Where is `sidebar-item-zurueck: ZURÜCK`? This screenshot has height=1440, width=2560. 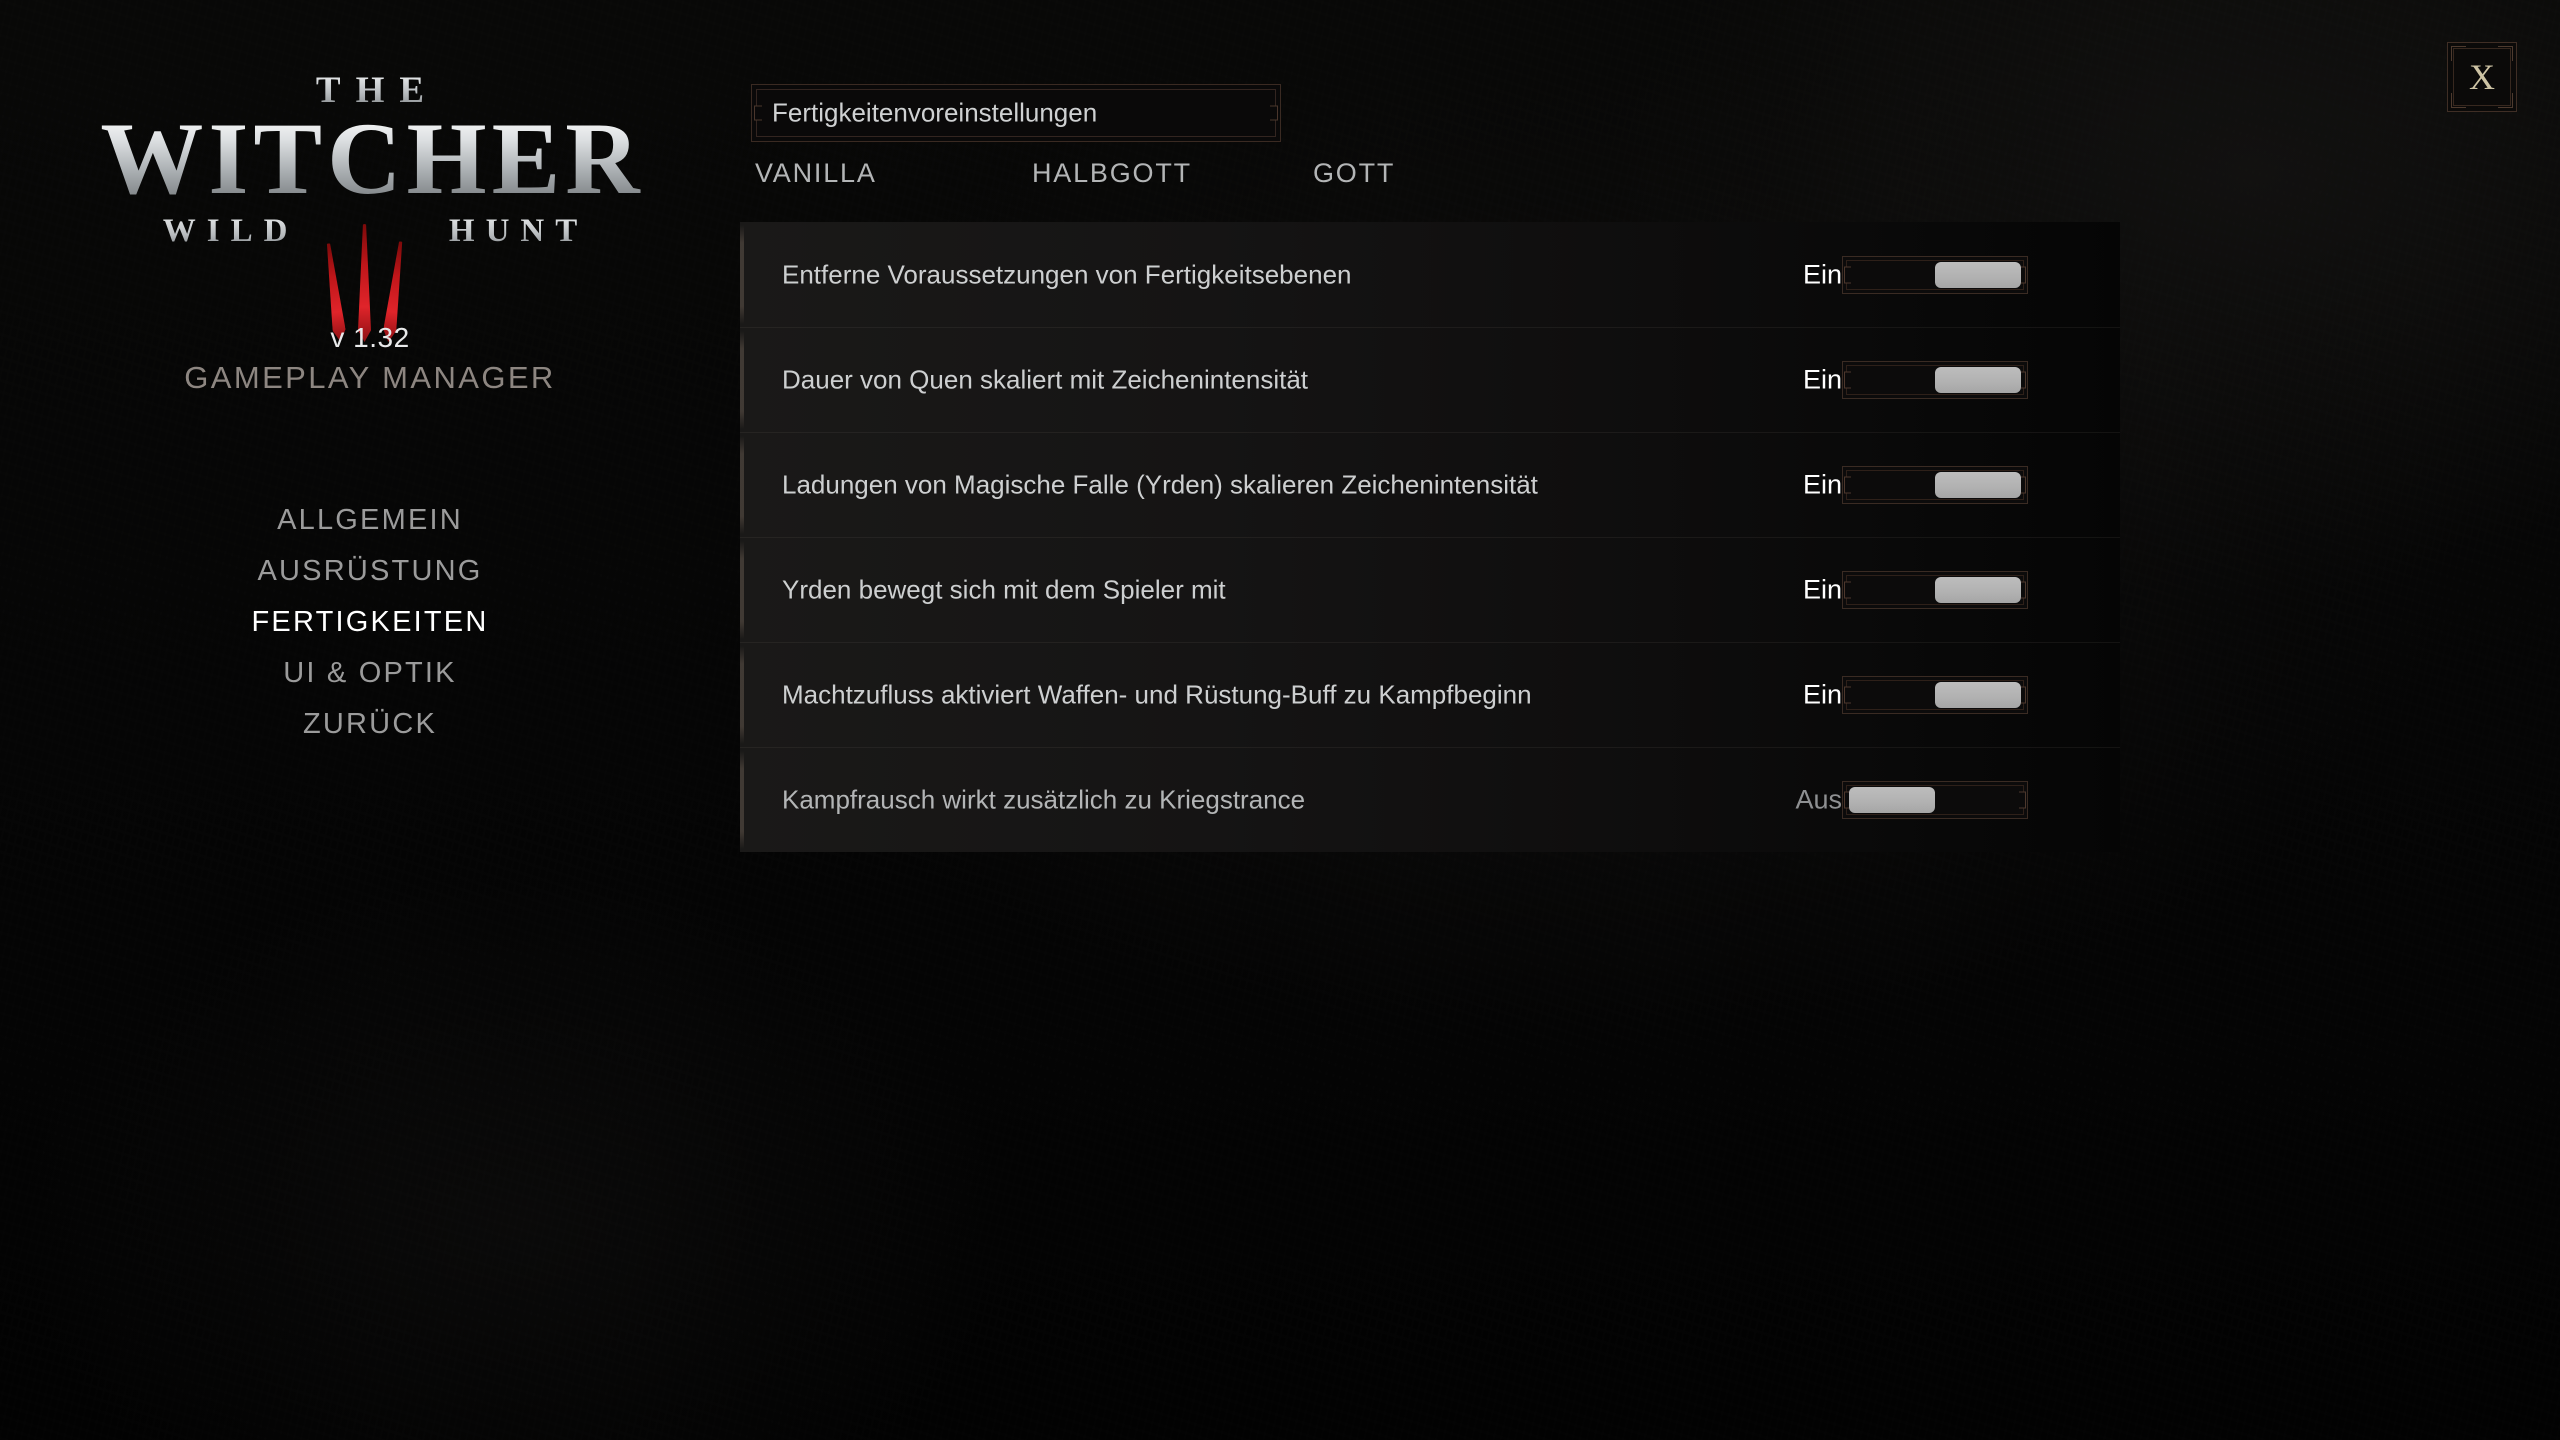 sidebar-item-zurueck: ZURÜCK is located at coordinates (370, 724).